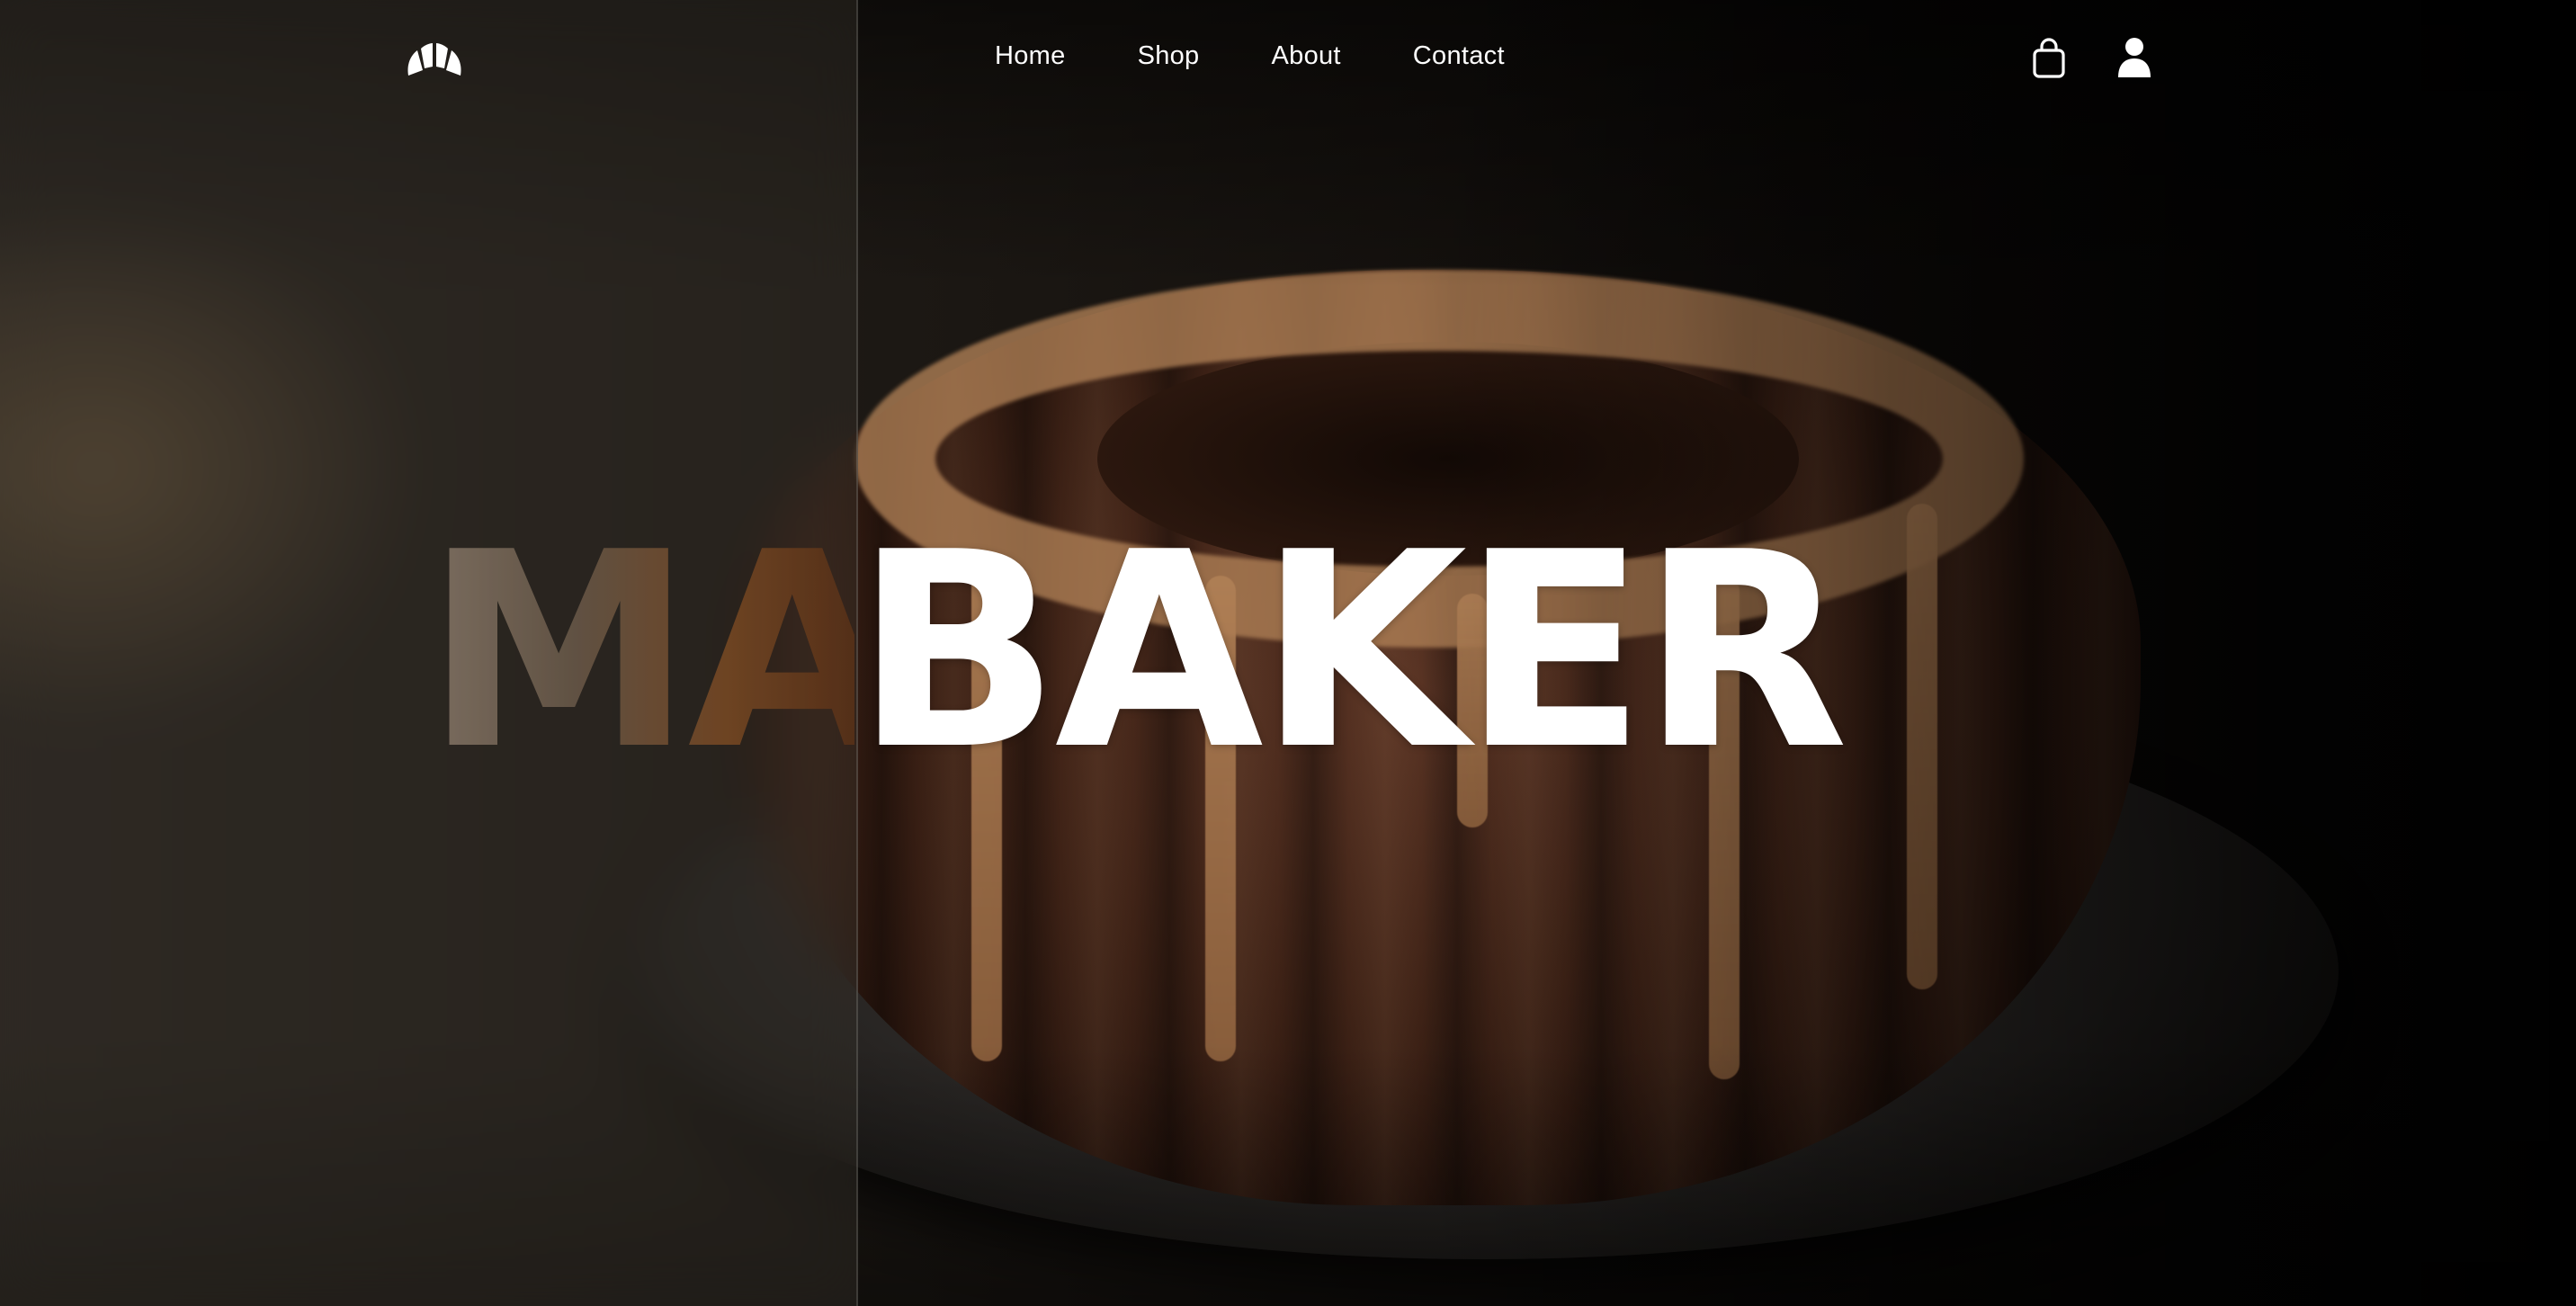  I want to click on top-nav: Home Shop About Contact, so click(1288, 59).